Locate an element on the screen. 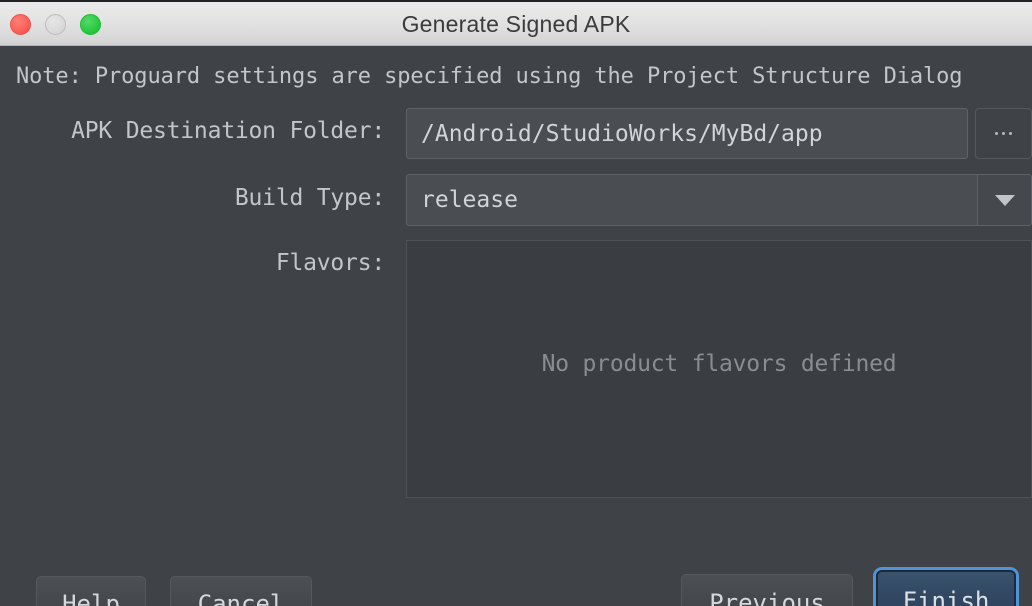 The image size is (1032, 606). window-titlebar: Generate Signed APK is located at coordinates (516, 23).